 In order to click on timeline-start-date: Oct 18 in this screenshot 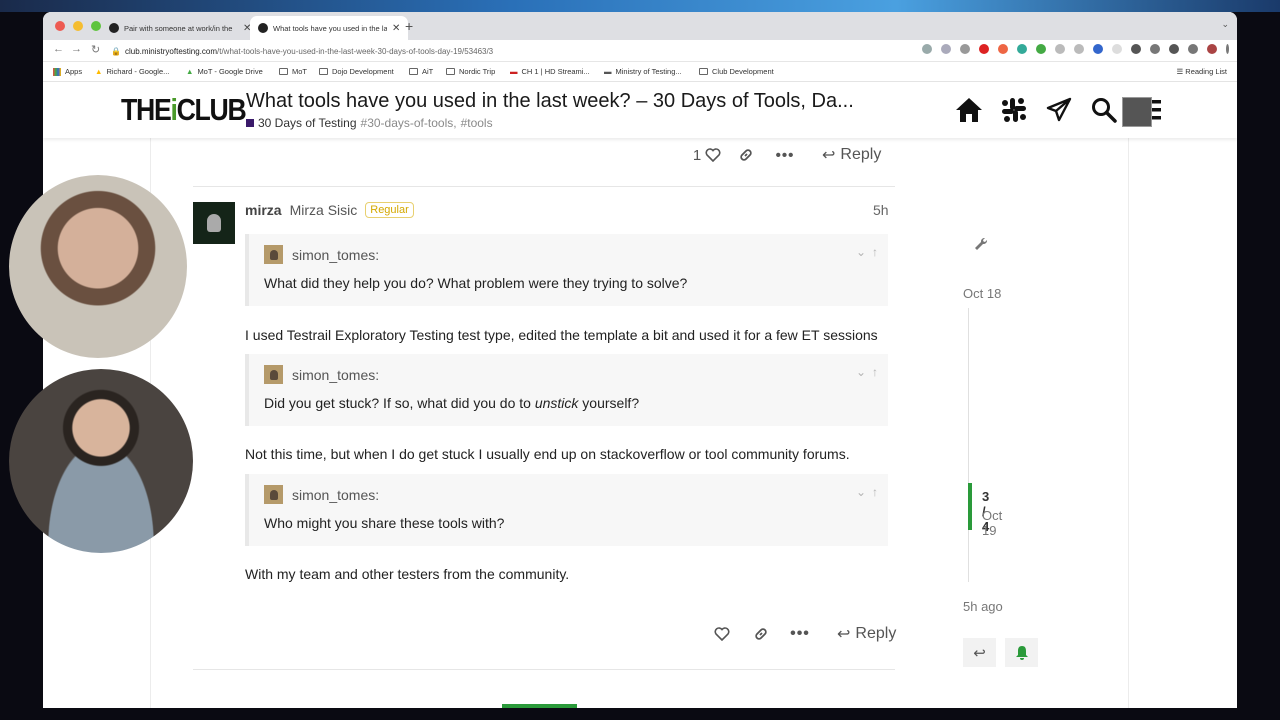, I will do `click(982, 293)`.